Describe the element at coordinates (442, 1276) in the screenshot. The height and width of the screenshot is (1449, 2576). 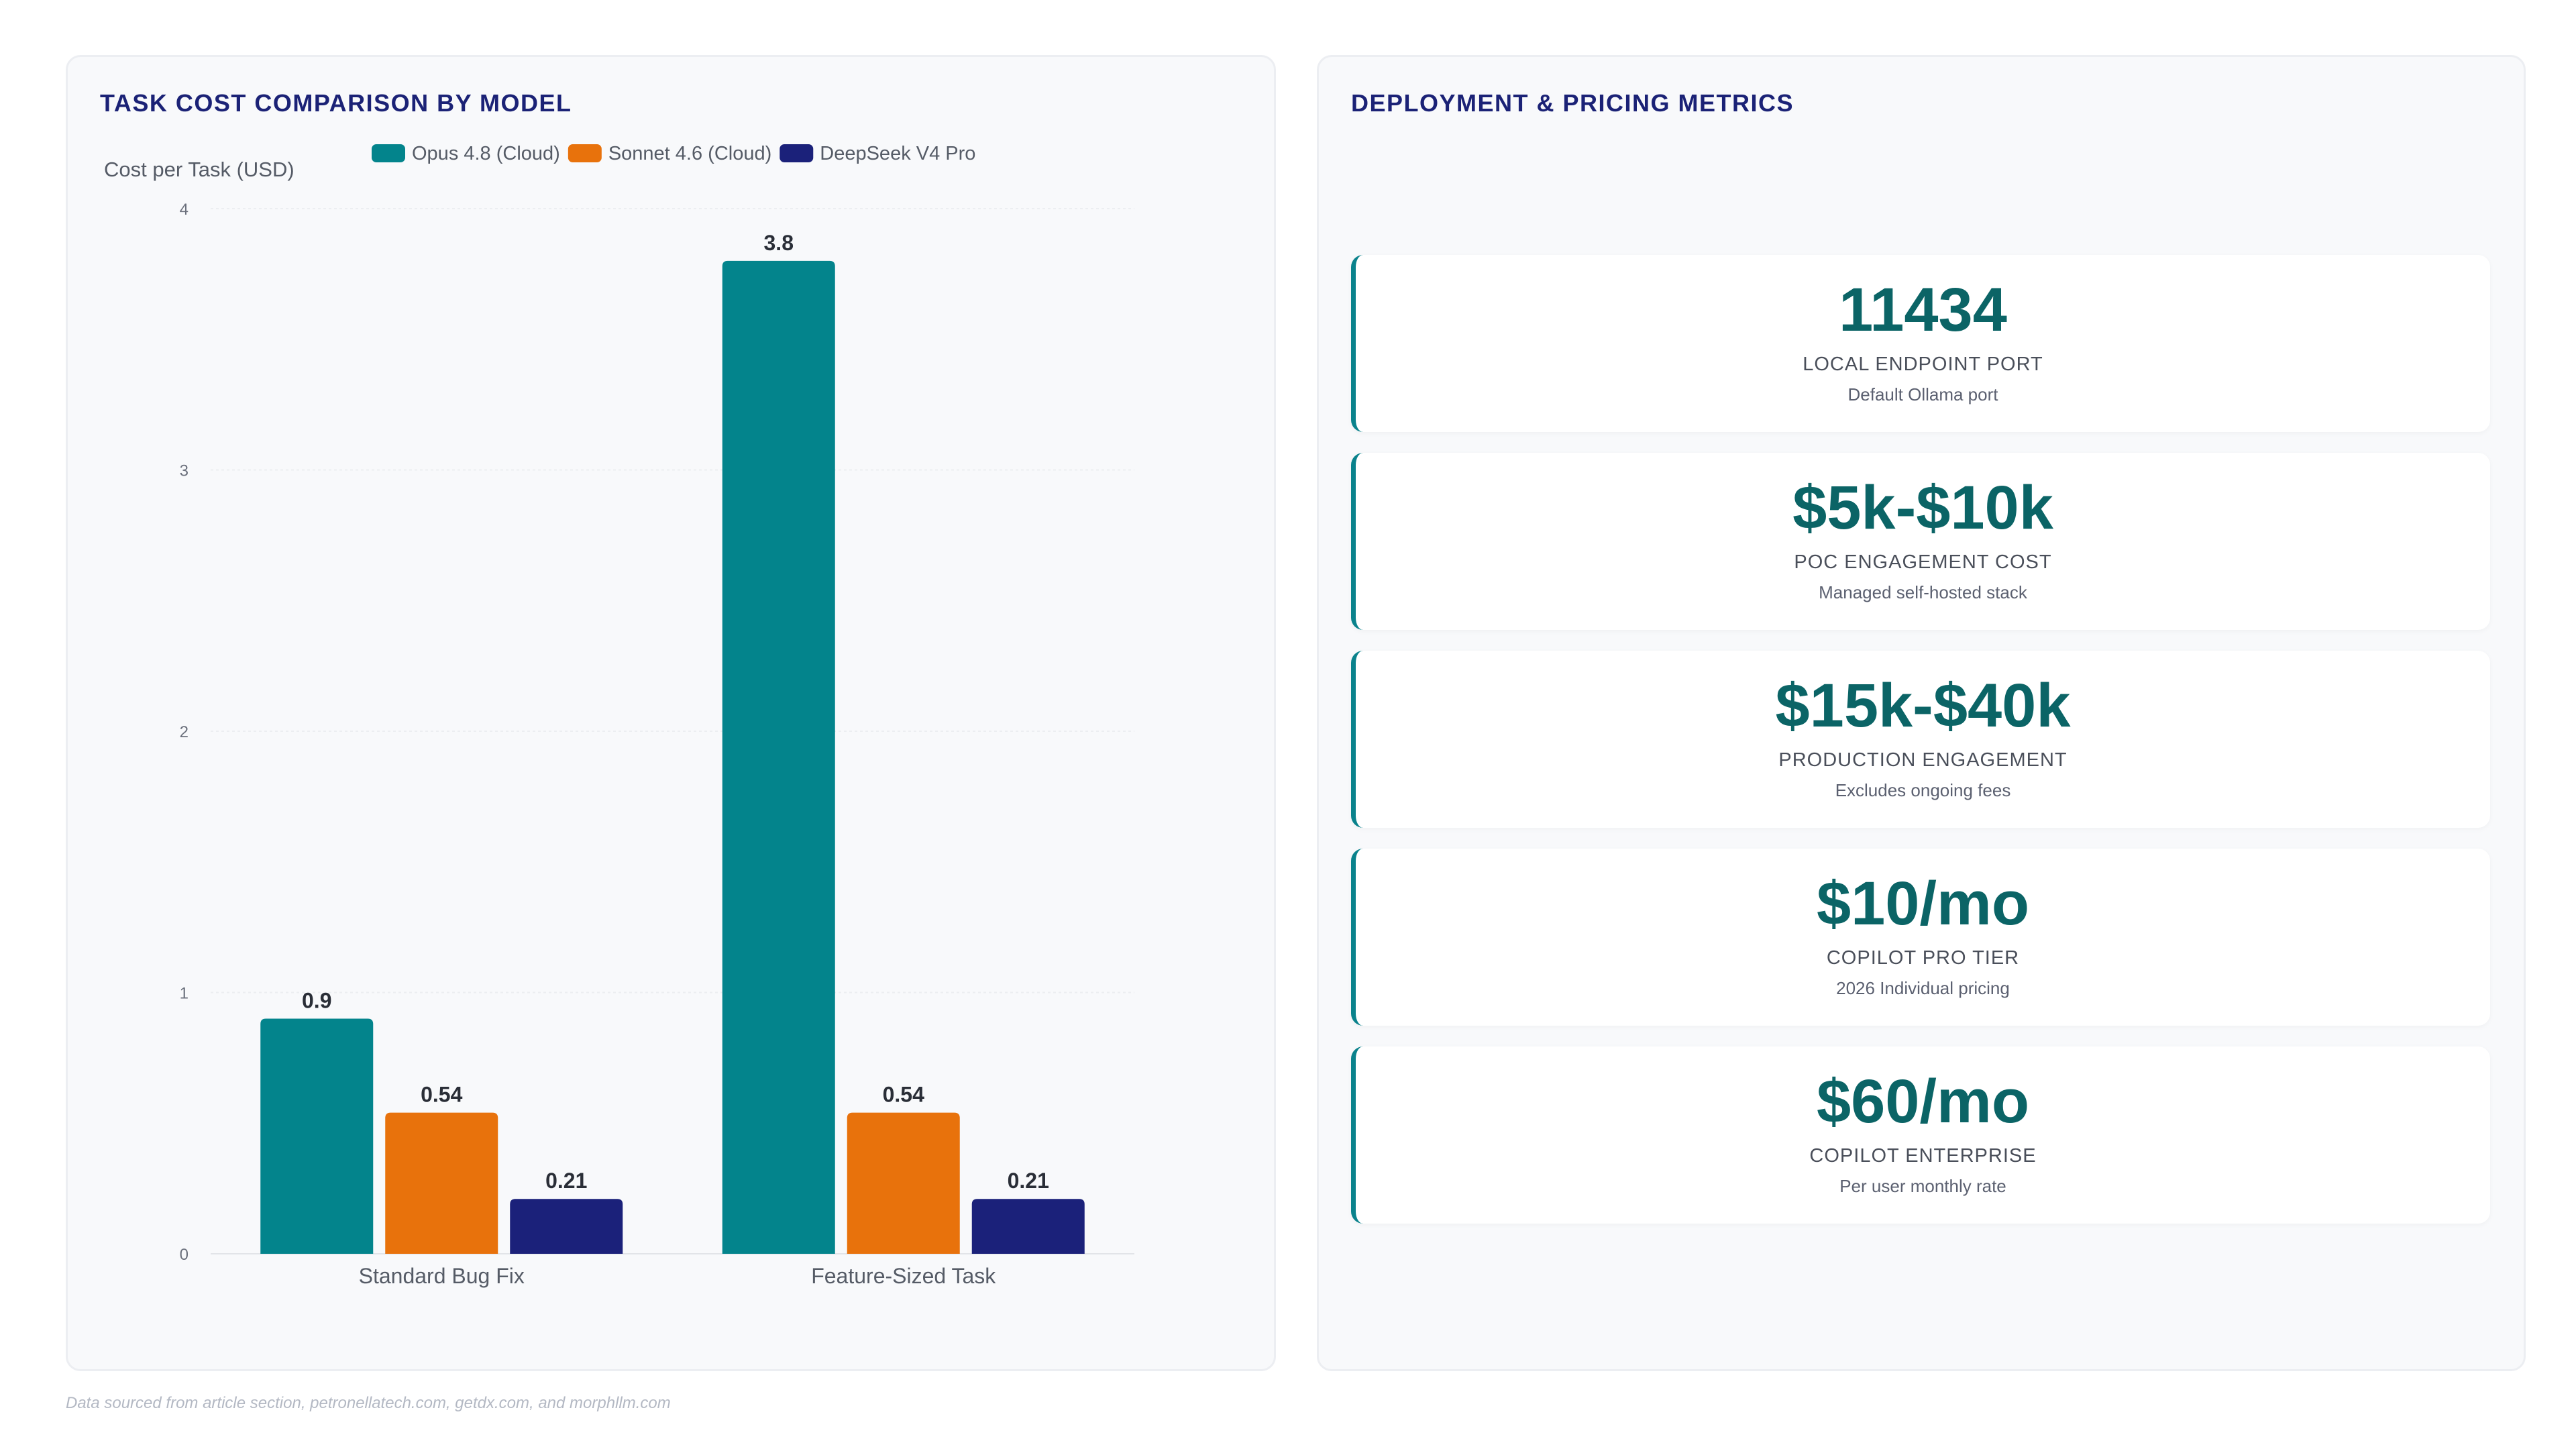
I see `x-tick-label: Standard Bug Fix` at that location.